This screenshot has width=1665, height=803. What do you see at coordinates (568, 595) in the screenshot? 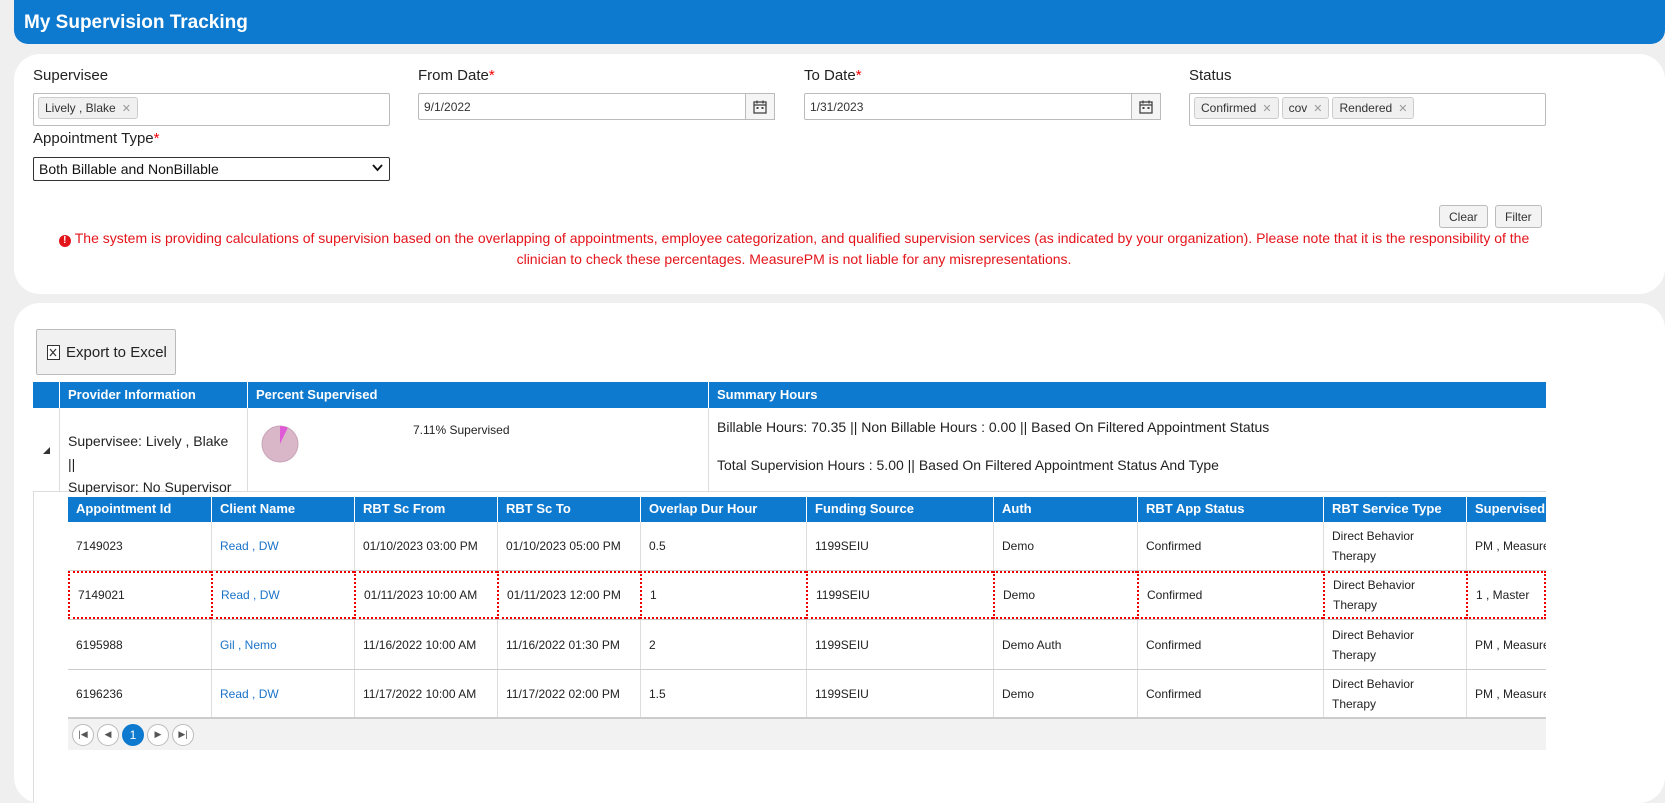
I see `cell-sc-to: 01/11/2023 12:00 PM` at bounding box center [568, 595].